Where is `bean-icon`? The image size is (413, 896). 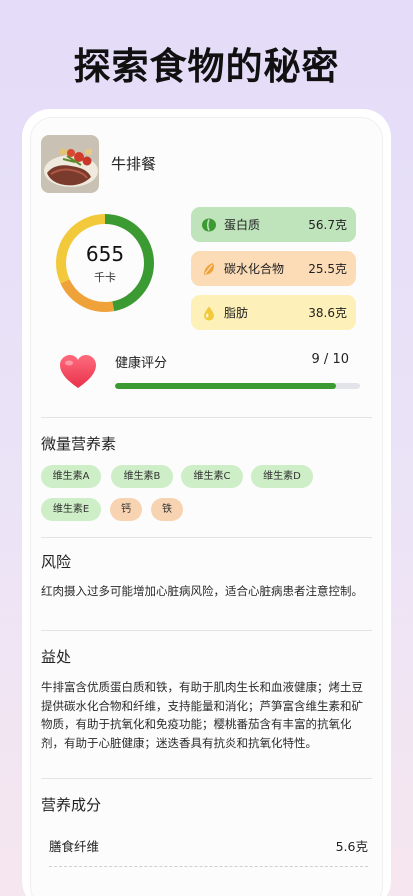 bean-icon is located at coordinates (209, 224).